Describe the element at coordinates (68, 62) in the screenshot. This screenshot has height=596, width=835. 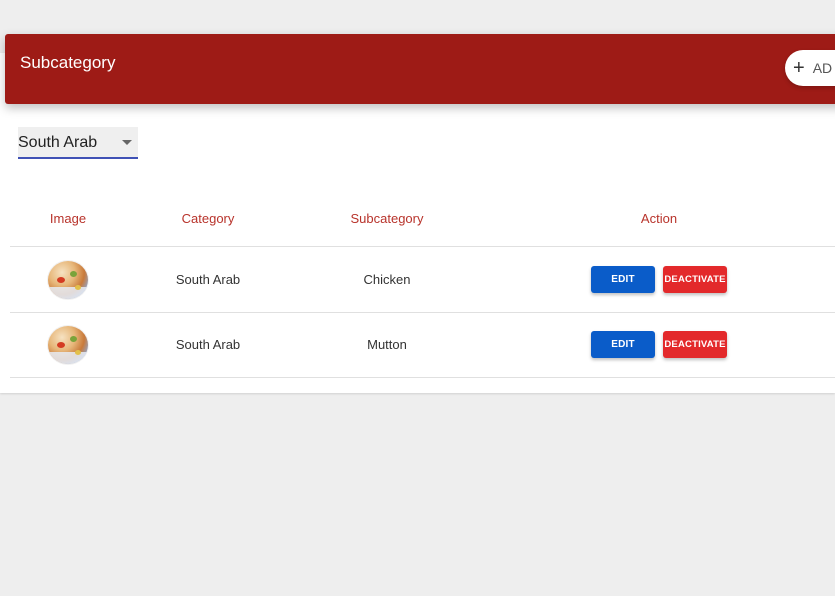
I see `page-title: Subcategory` at that location.